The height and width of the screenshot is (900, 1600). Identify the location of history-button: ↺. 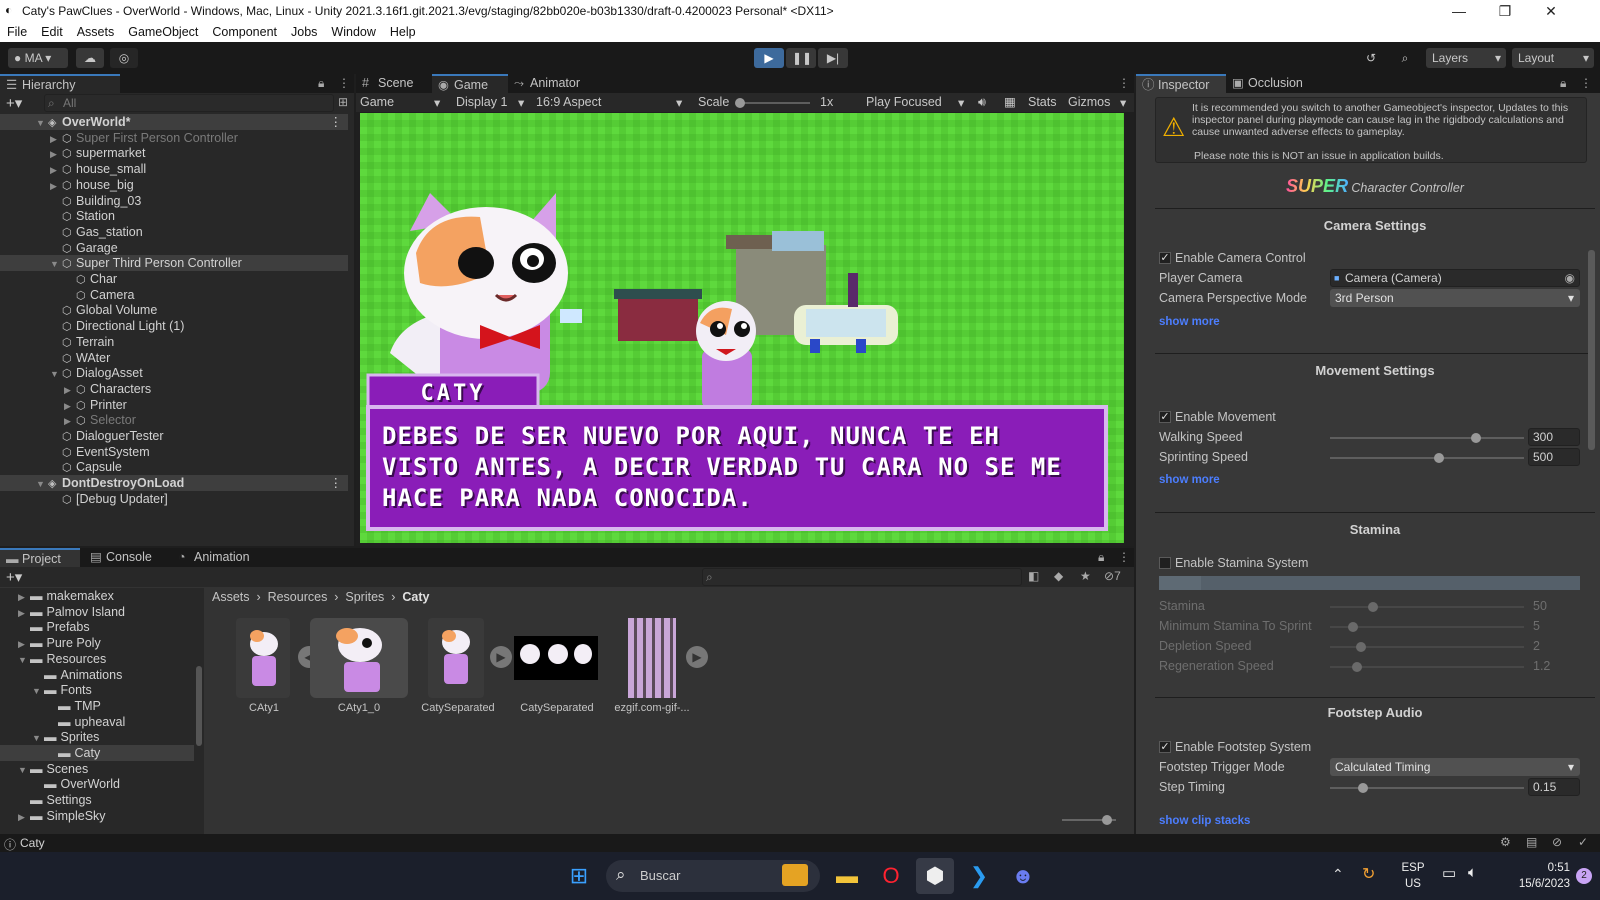
(1371, 58).